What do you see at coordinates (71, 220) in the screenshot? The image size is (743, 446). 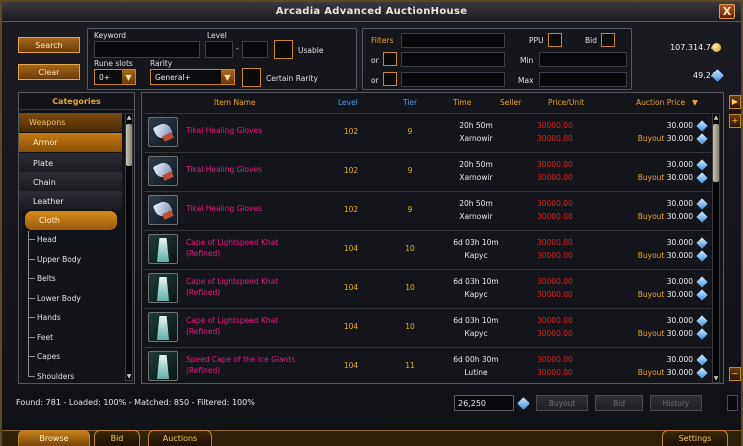 I see `category-cloth: Cloth` at bounding box center [71, 220].